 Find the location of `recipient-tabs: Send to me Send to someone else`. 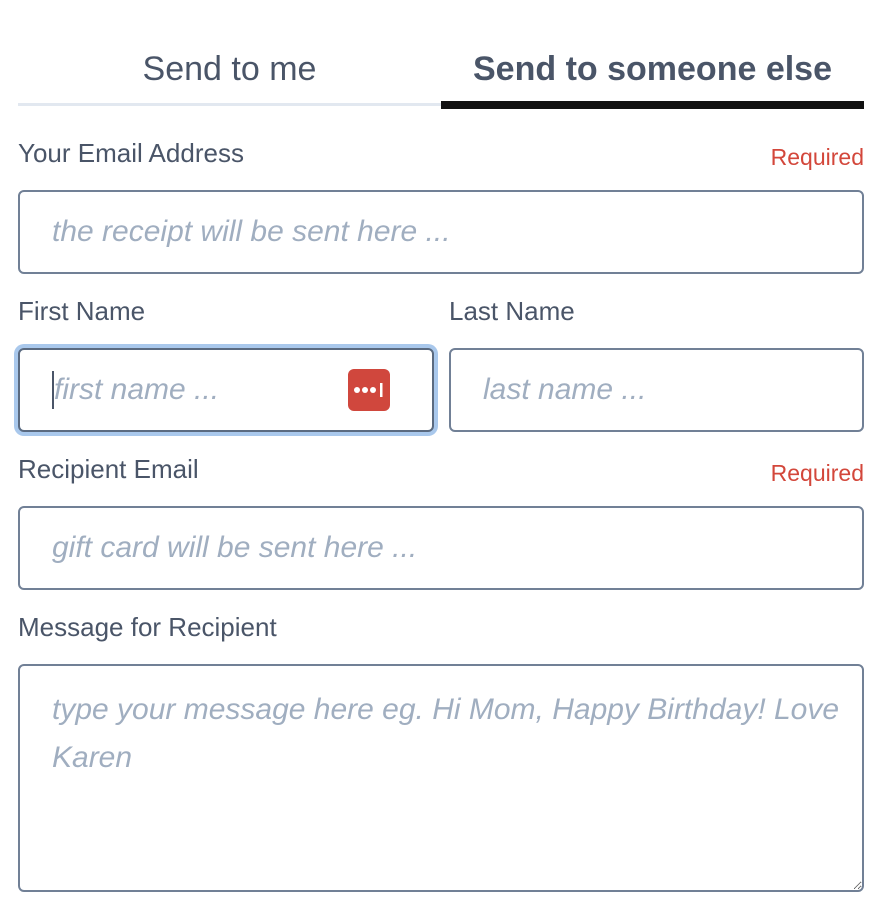

recipient-tabs: Send to me Send to someone else is located at coordinates (441, 74).